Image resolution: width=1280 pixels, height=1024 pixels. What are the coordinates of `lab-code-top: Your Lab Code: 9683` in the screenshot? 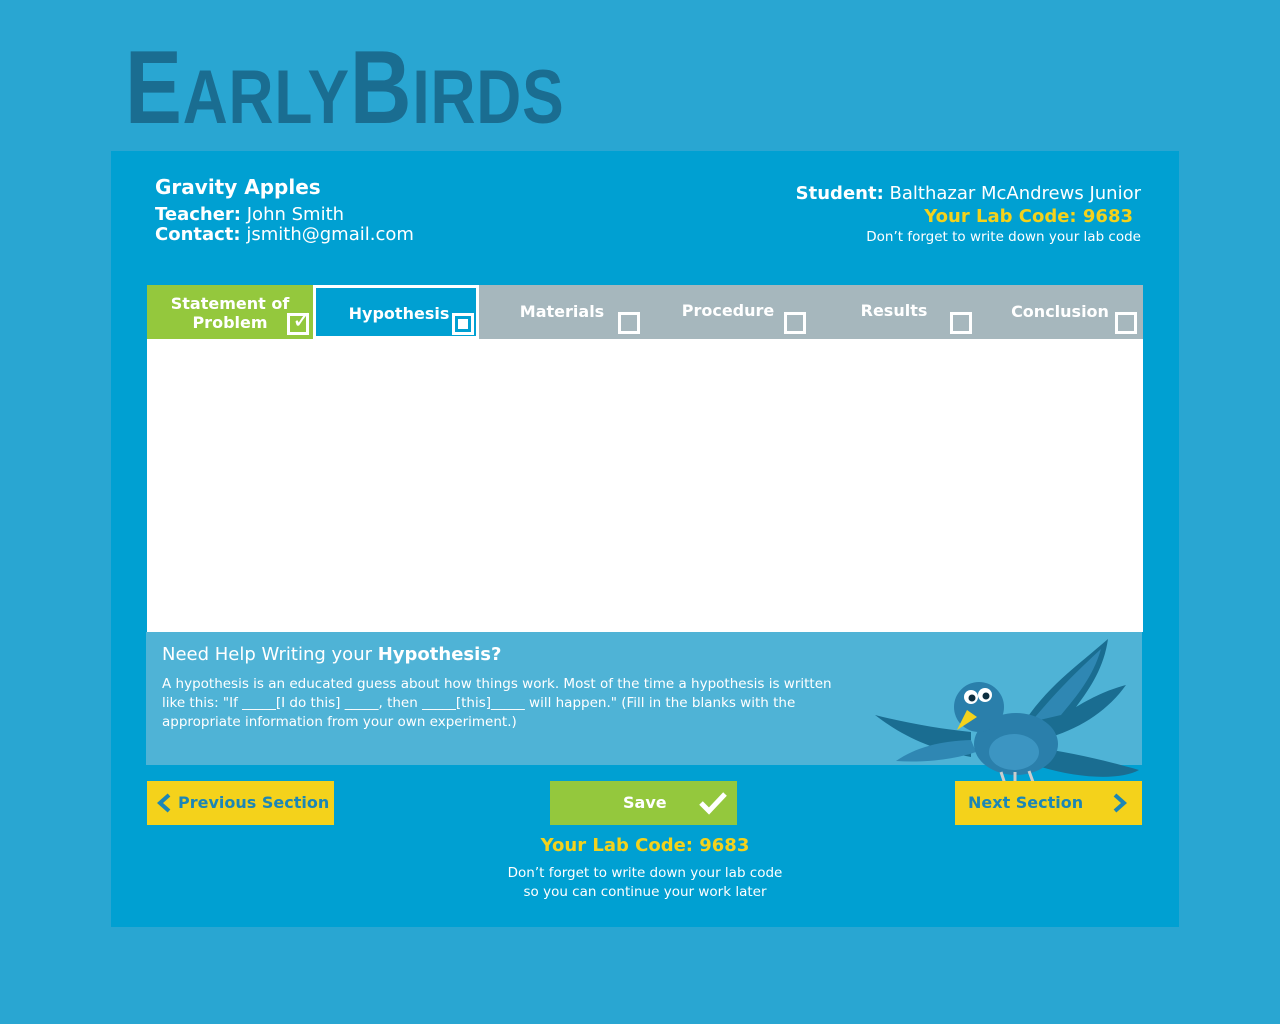 It's located at (1028, 216).